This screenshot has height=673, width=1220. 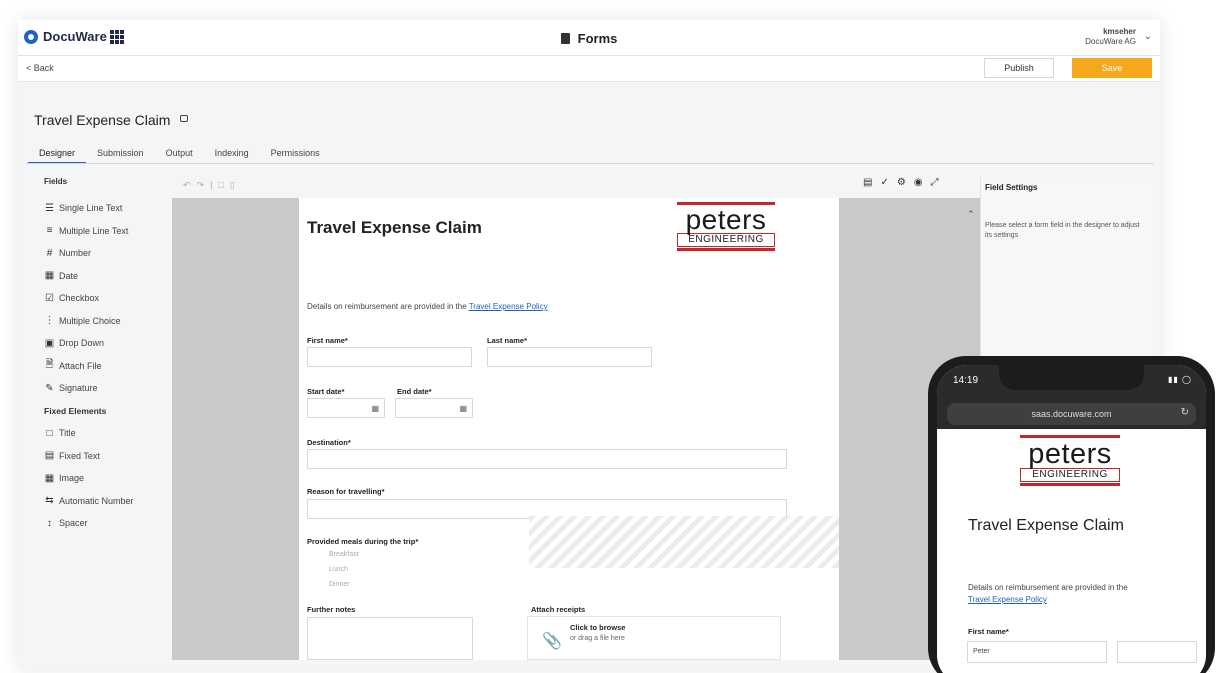 I want to click on click-to-browse: Click to browse, so click(x=597, y=627).